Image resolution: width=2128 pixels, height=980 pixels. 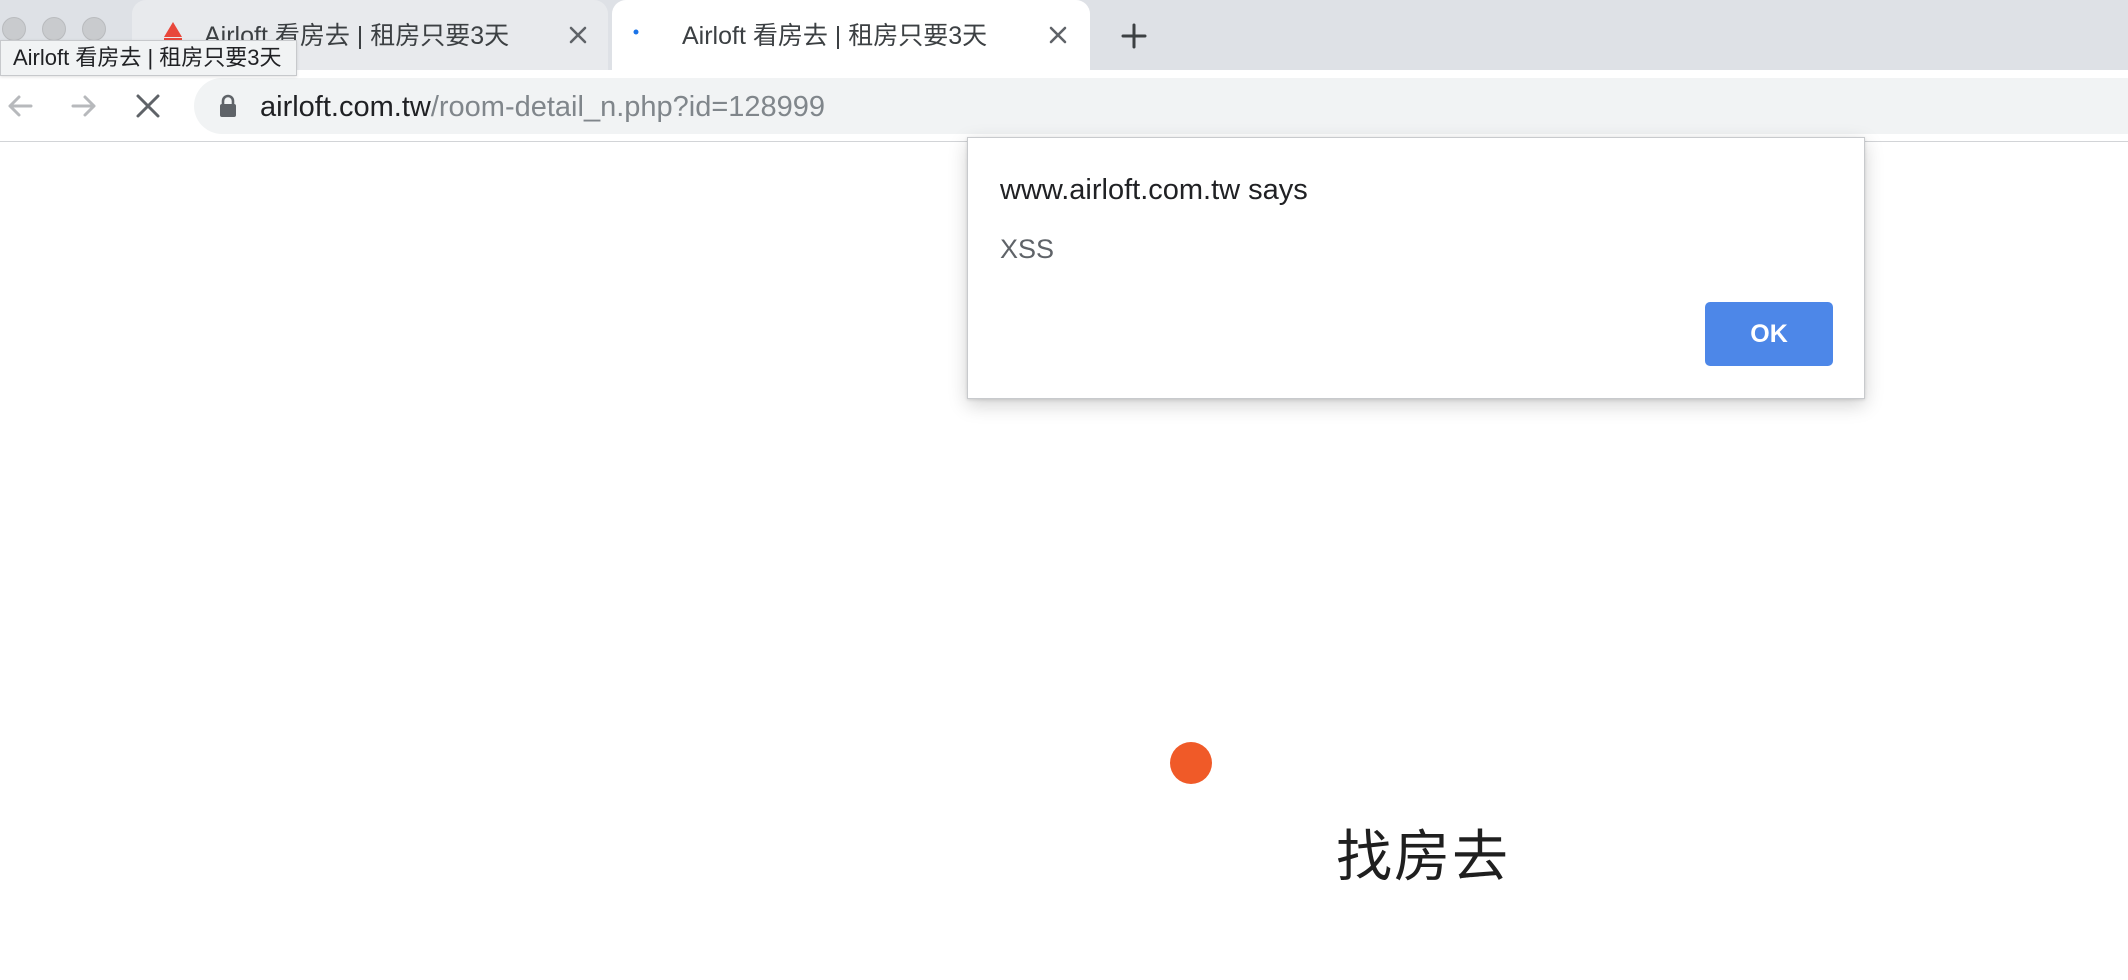 What do you see at coordinates (643, 31) in the screenshot?
I see `loading-spinner-icon` at bounding box center [643, 31].